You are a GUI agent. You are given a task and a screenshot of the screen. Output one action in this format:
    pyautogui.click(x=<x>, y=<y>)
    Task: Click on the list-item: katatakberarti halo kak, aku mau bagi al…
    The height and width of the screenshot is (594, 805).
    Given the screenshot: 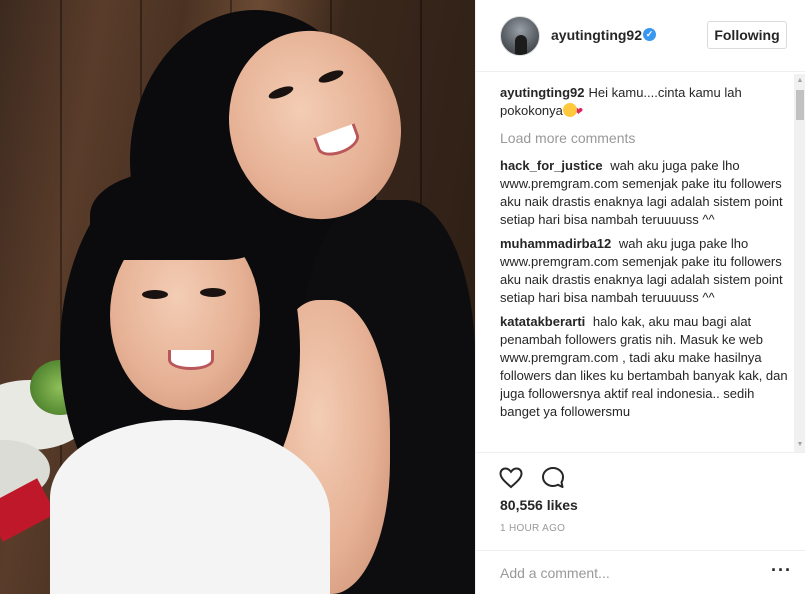 What is the action you would take?
    pyautogui.click(x=645, y=367)
    